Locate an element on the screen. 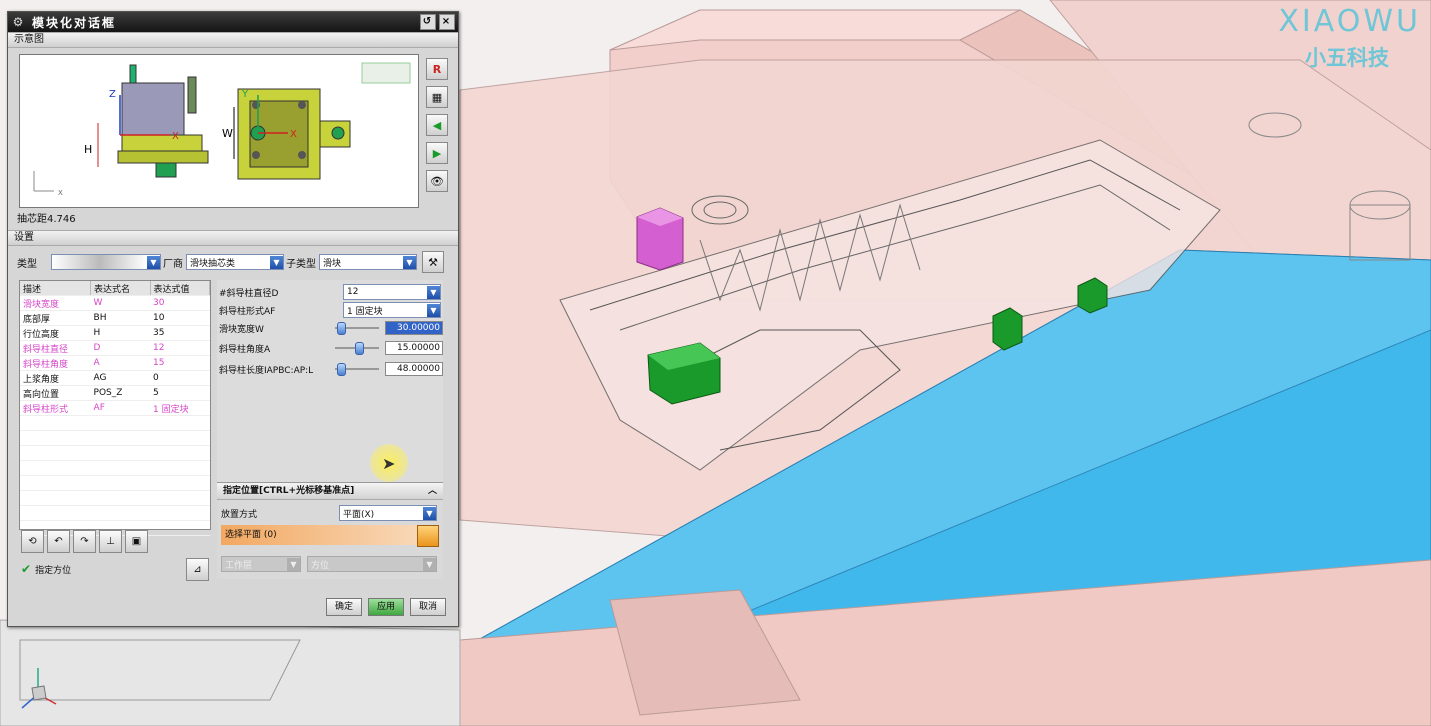 The height and width of the screenshot is (726, 1431). rotate-back-icon: ↶ is located at coordinates (58, 541).